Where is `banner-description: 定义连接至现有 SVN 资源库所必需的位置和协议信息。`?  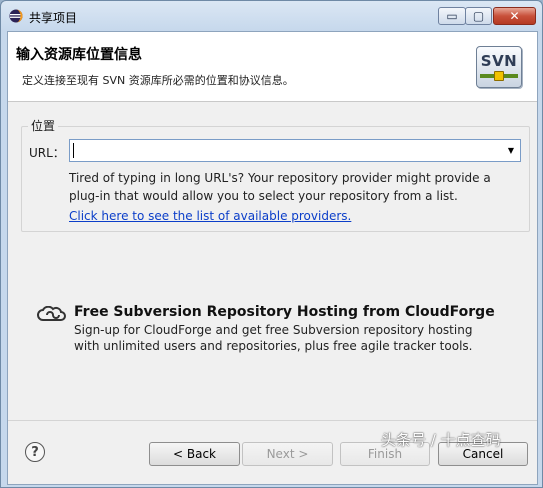 banner-description: 定义连接至现有 SVN 资源库所必需的位置和协议信息。 is located at coordinates (158, 80).